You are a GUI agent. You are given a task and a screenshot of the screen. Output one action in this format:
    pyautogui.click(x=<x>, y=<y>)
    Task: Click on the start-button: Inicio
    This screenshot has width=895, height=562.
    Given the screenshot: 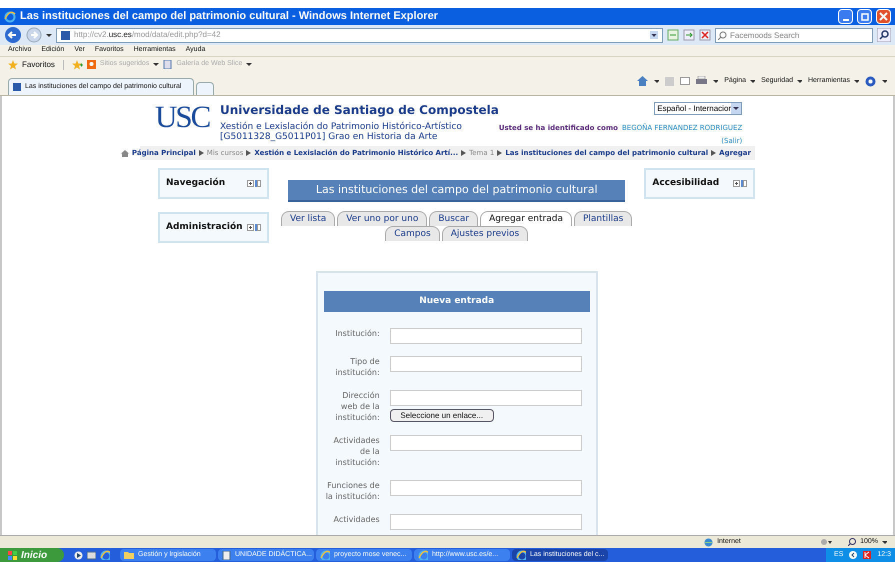 What is the action you would take?
    pyautogui.click(x=32, y=555)
    